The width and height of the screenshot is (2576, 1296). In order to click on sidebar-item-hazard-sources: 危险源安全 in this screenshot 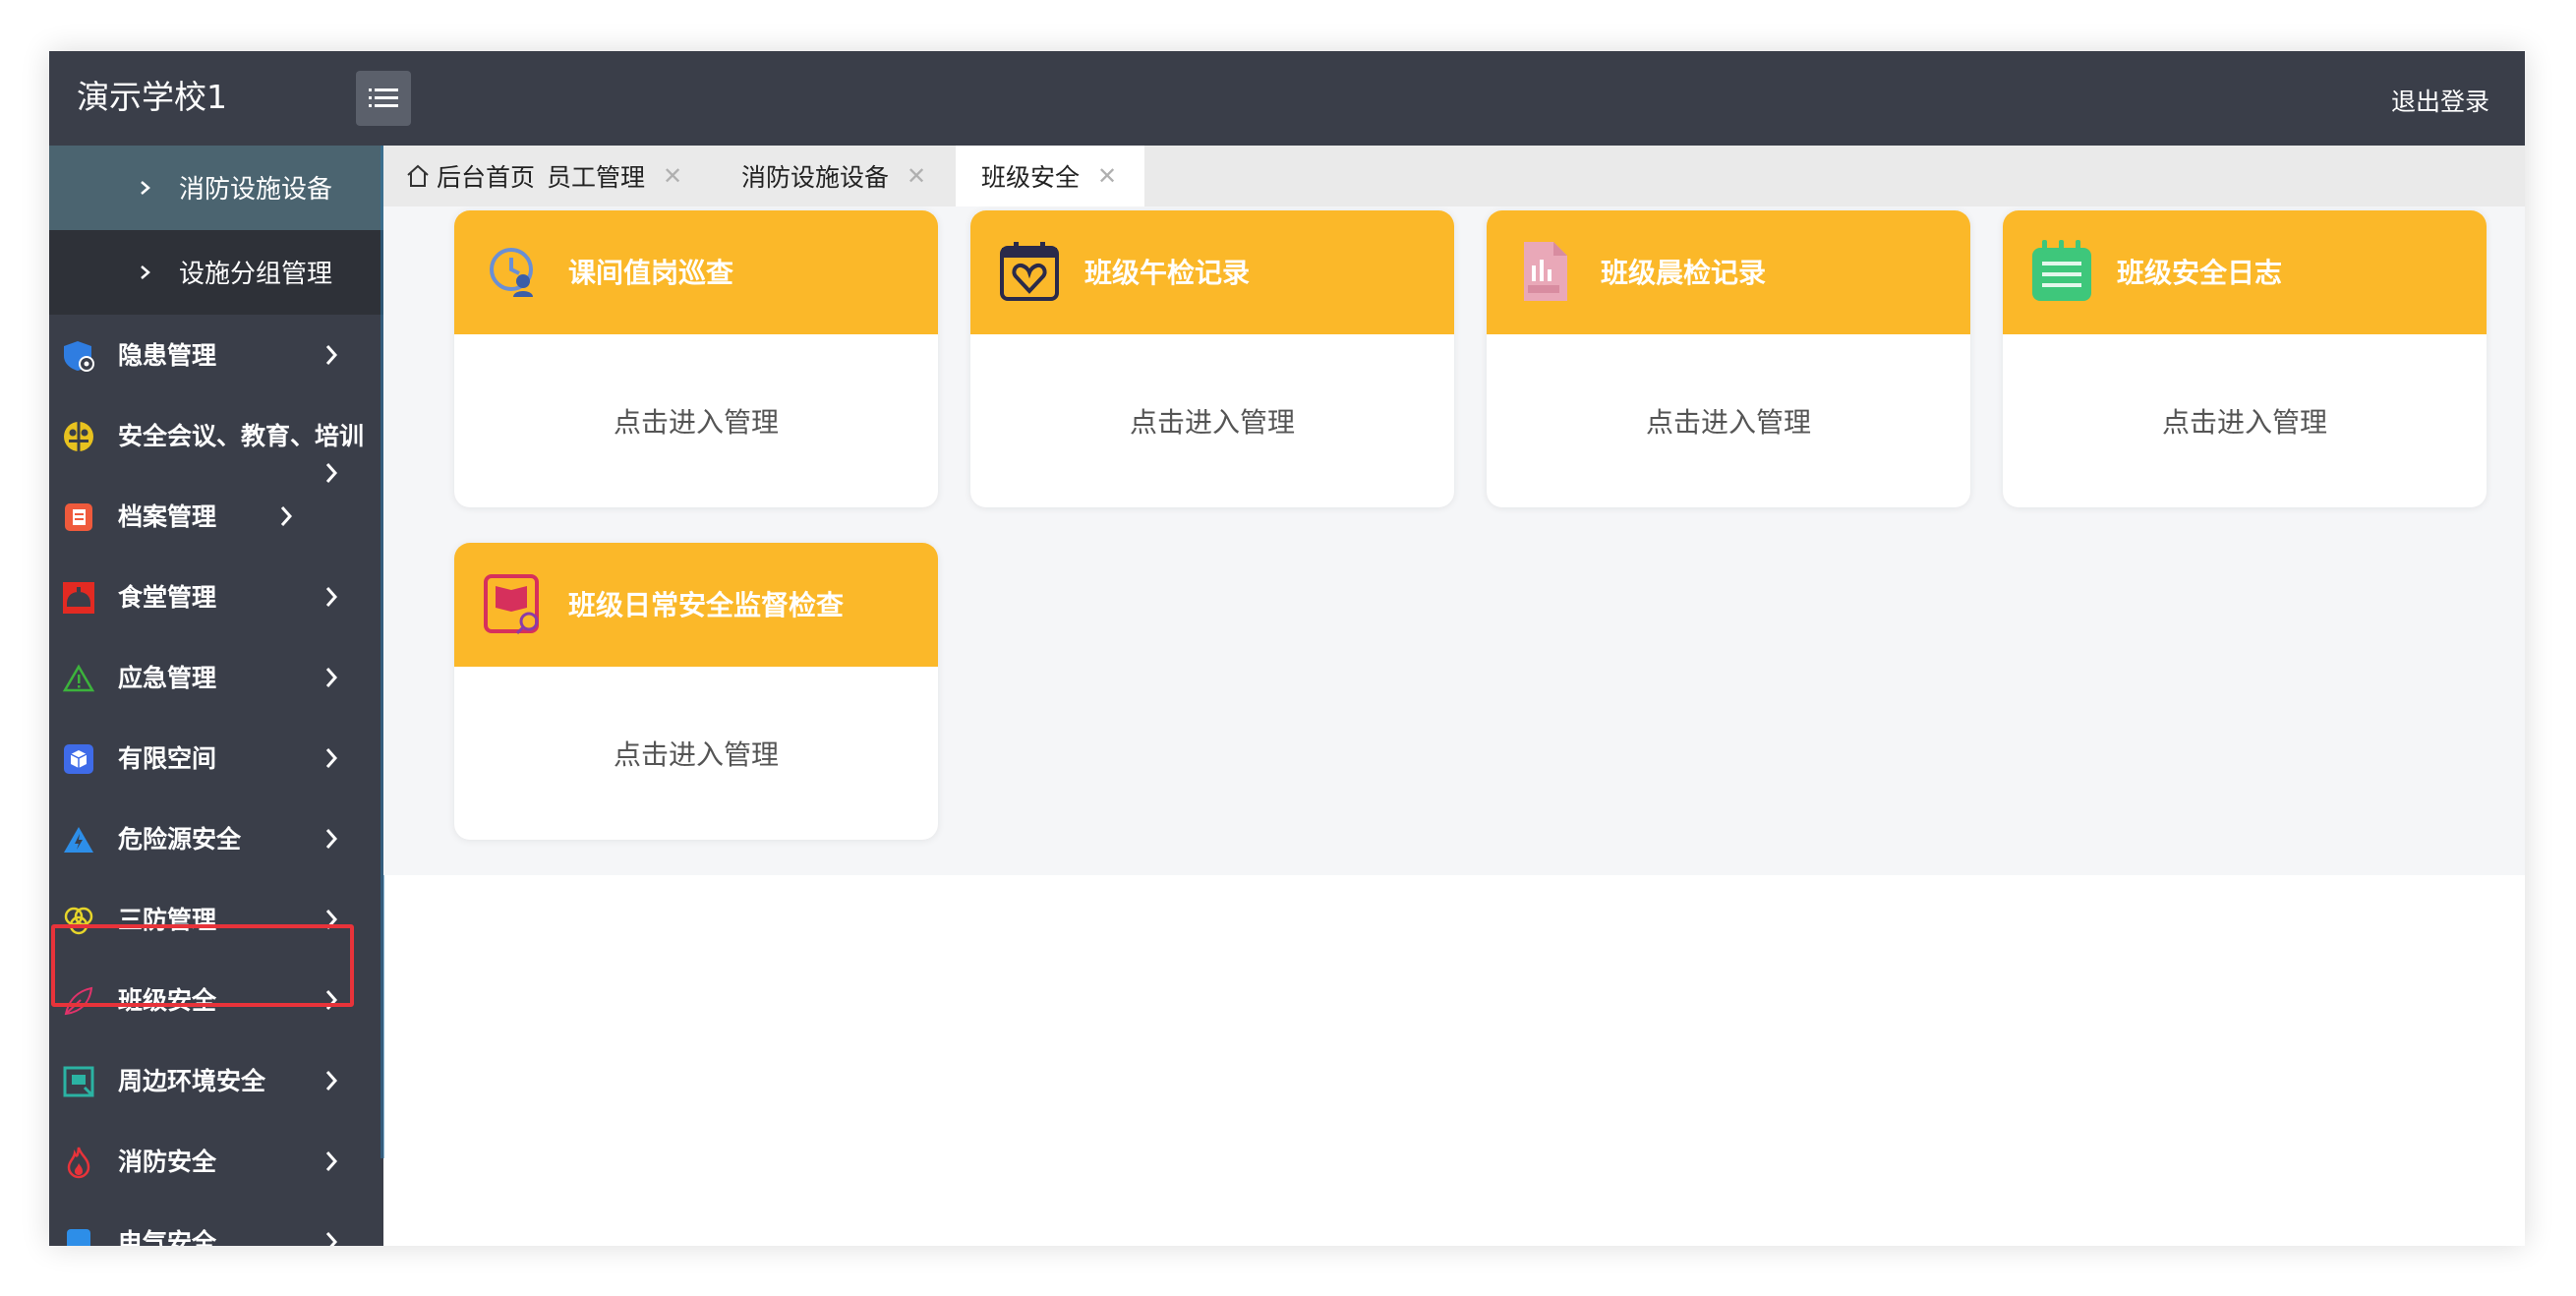, I will do `click(216, 838)`.